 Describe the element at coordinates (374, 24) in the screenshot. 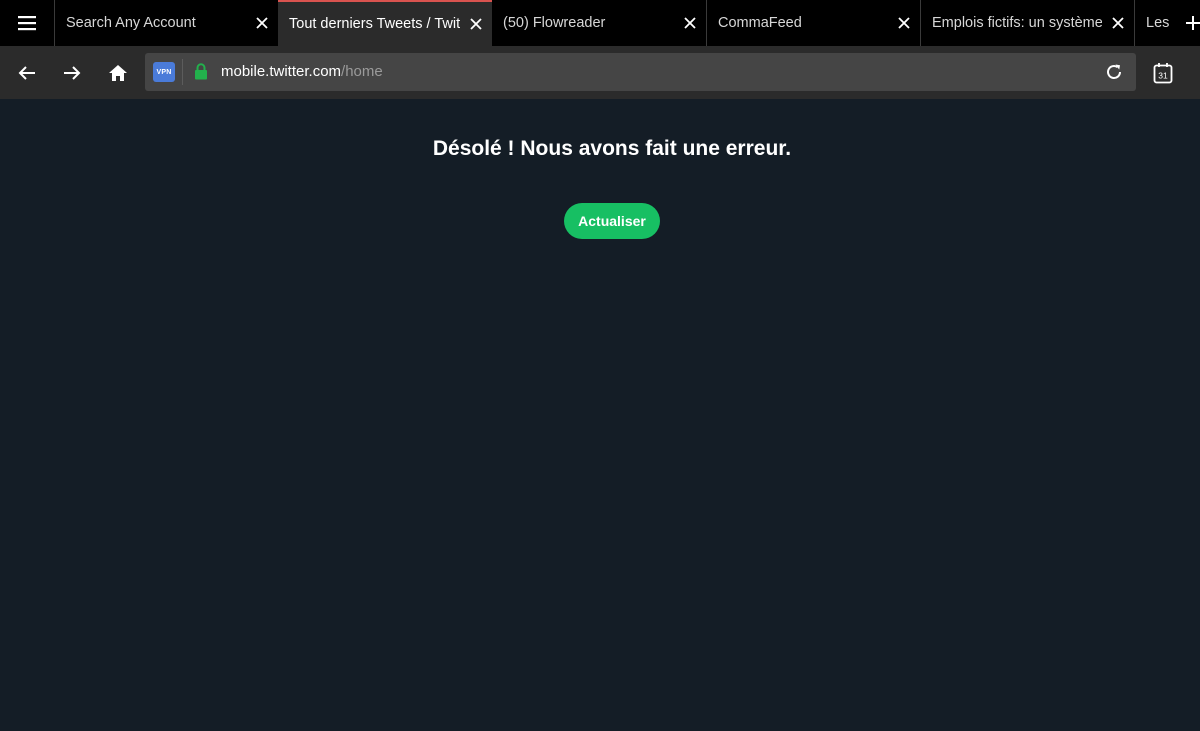

I see `tab-label: Tout derniers Tweets / Twitter` at that location.